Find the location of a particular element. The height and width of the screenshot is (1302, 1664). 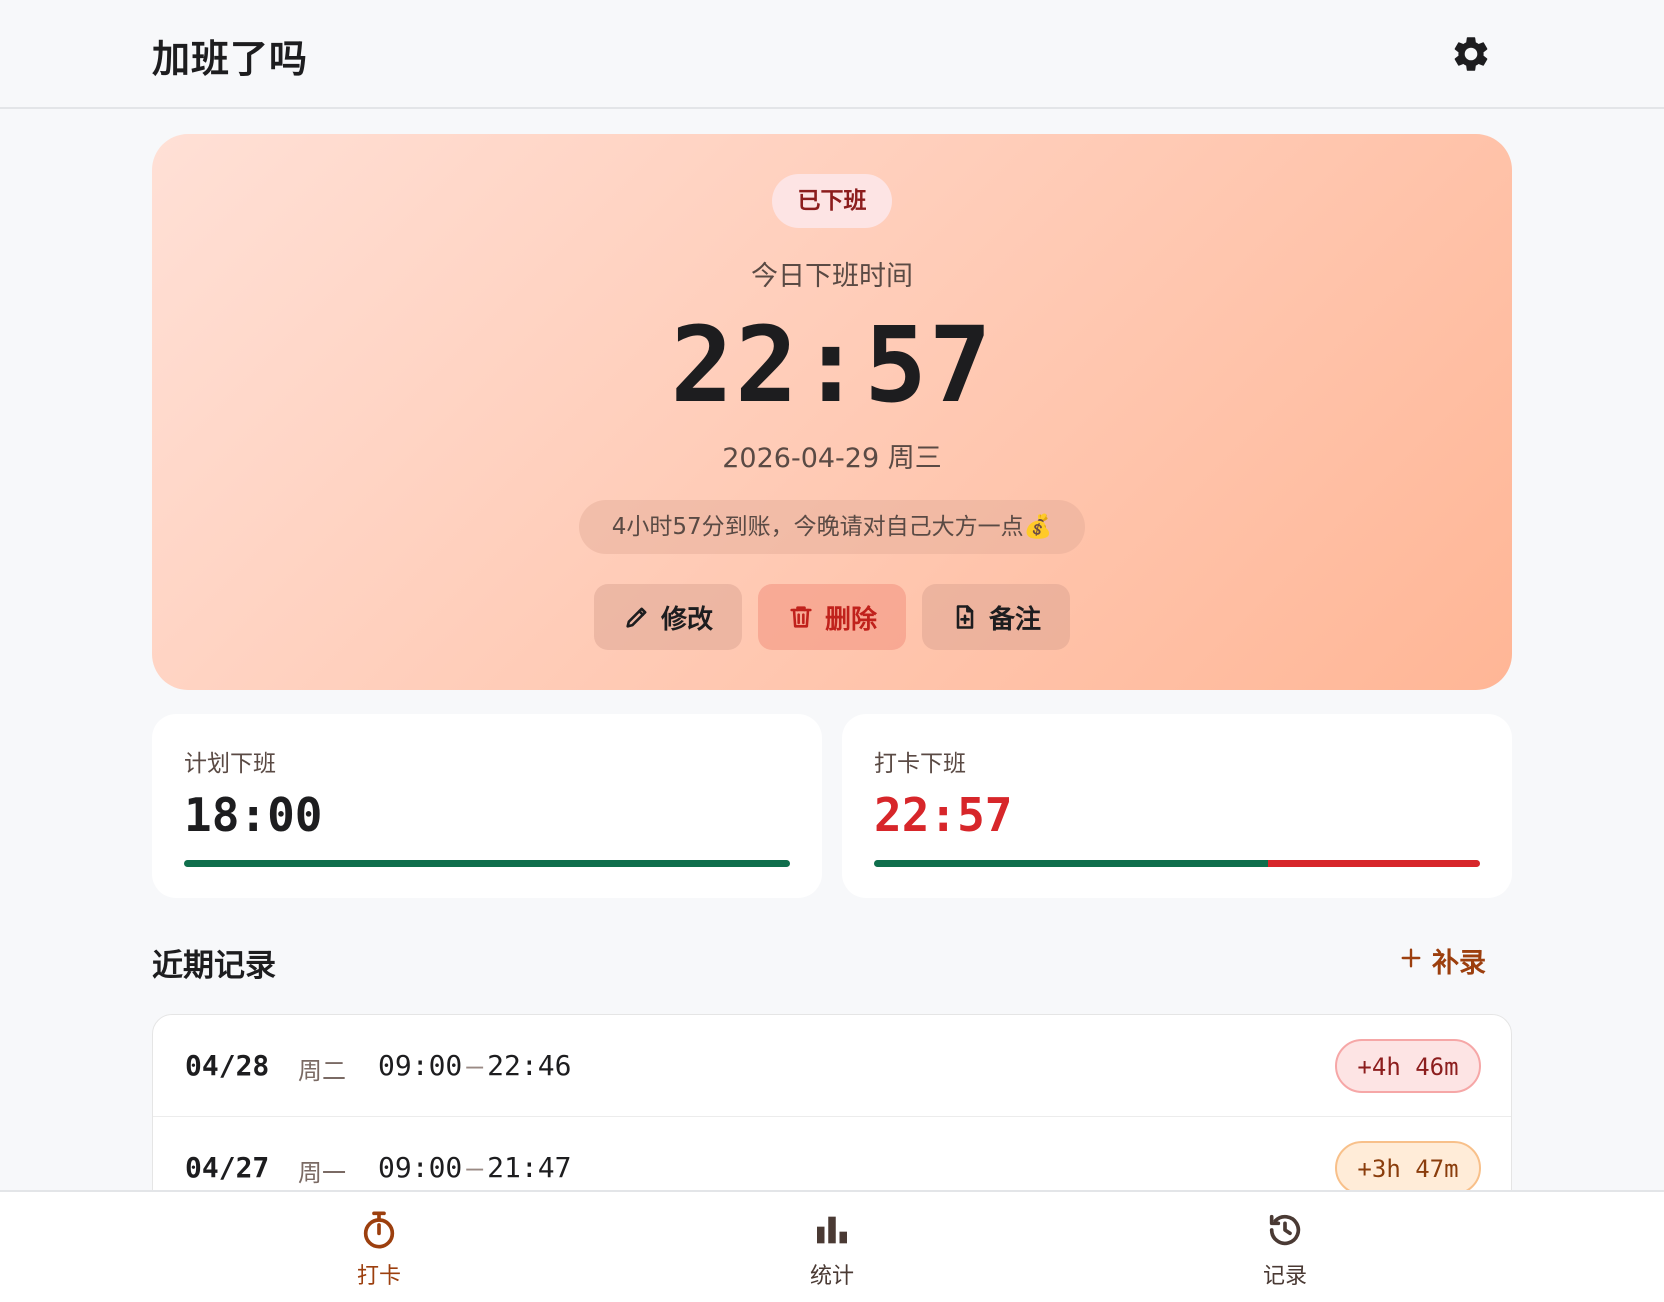

planned-checkout-label: 计划下班 is located at coordinates (230, 764).